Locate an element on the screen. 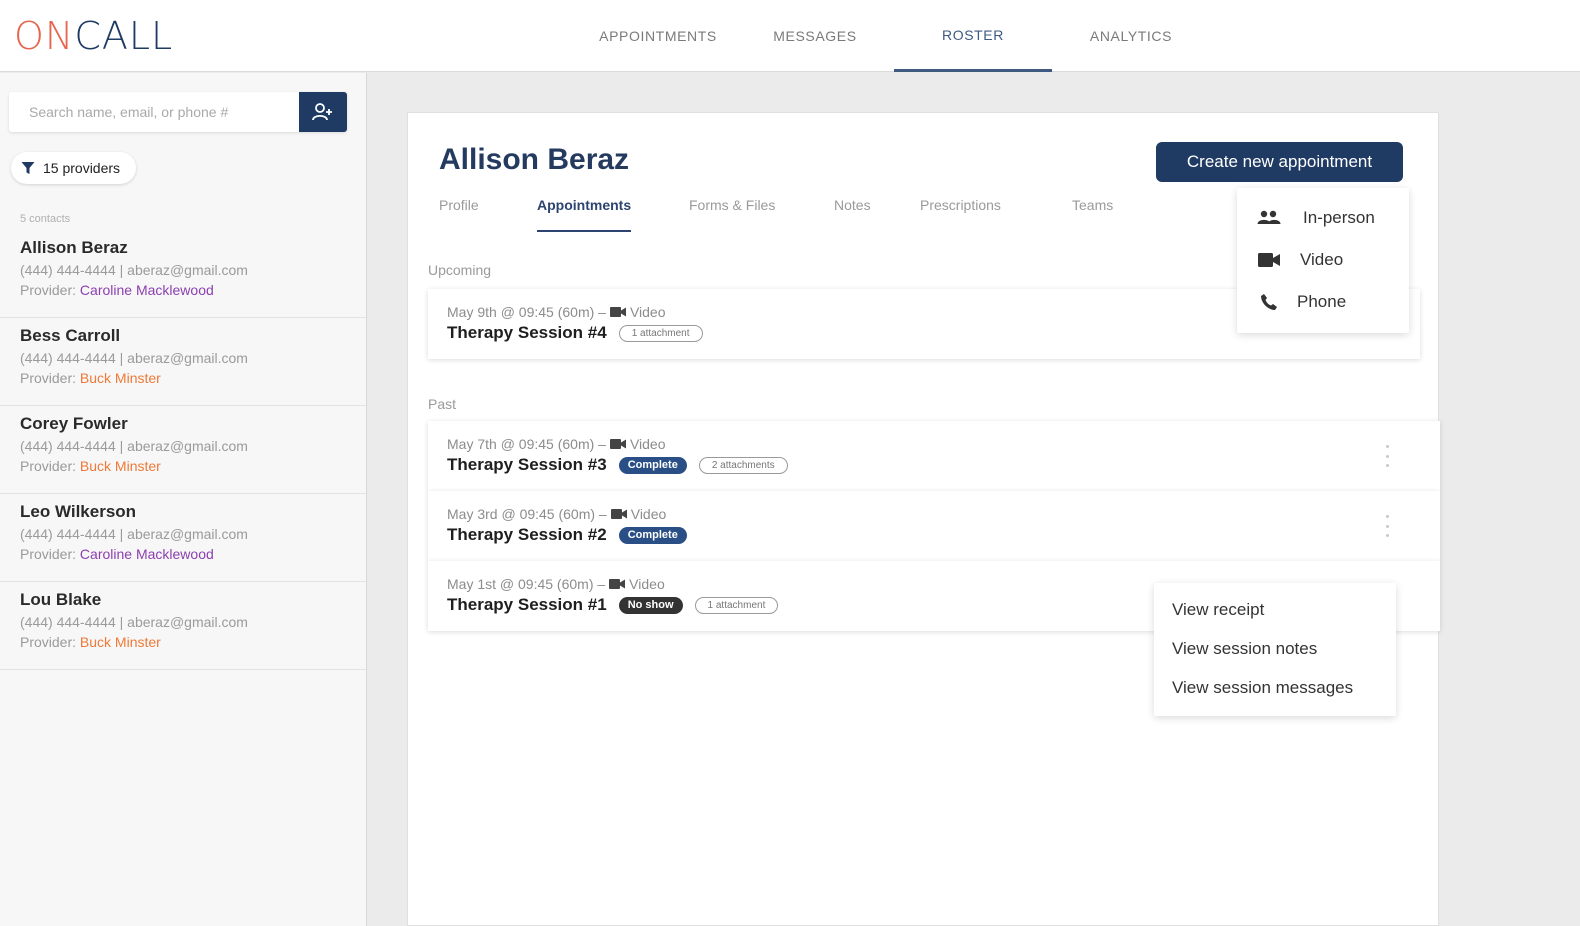  menu-item-label: Video is located at coordinates (1322, 259).